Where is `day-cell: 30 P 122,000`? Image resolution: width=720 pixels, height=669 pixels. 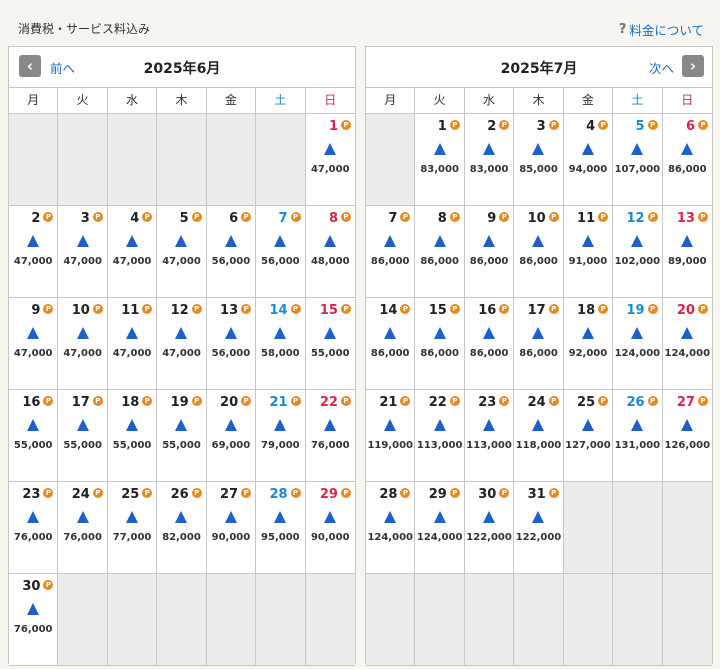 day-cell: 30 P 122,000 is located at coordinates (489, 528).